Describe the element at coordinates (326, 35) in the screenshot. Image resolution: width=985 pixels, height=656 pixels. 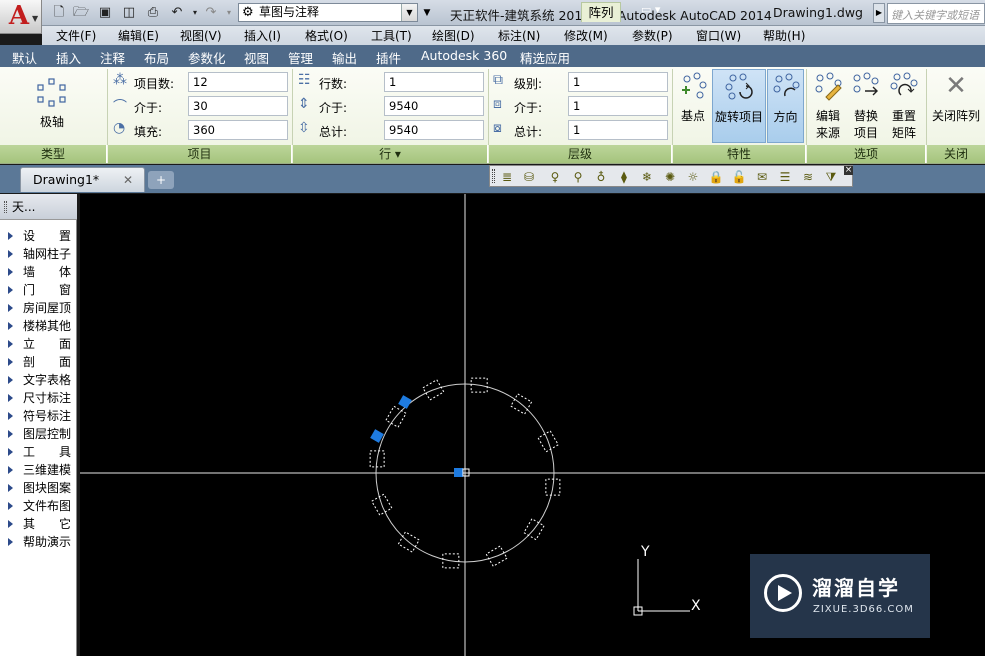
I see `menu-format: 格式(O)` at that location.